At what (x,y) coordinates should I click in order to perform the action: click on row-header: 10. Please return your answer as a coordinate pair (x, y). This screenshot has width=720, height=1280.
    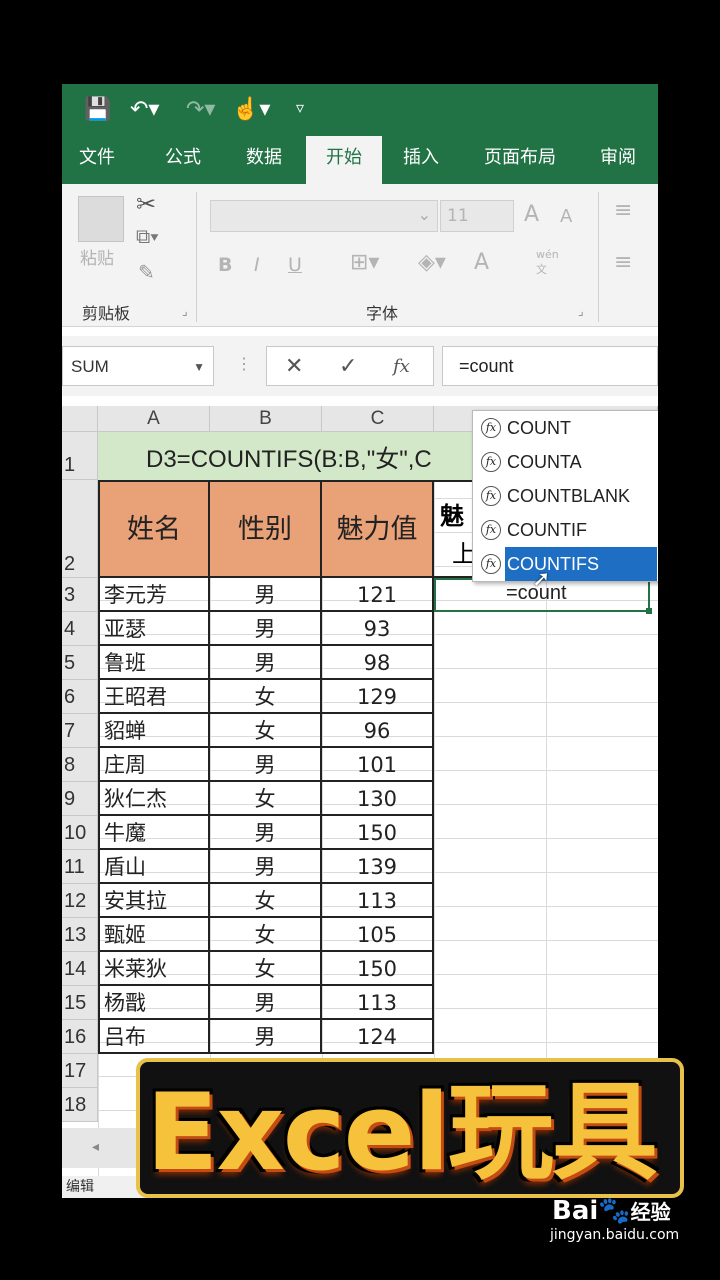
    Looking at the image, I should click on (80, 833).